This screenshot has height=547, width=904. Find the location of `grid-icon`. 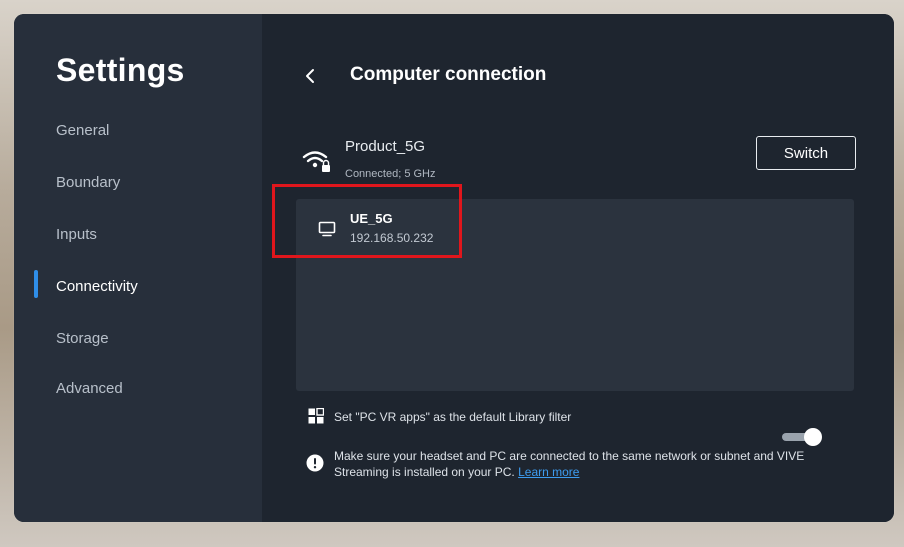

grid-icon is located at coordinates (316, 416).